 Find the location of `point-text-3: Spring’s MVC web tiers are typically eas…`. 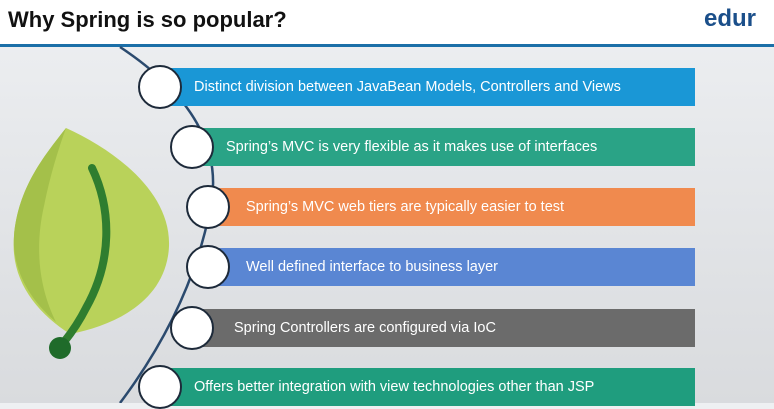

point-text-3: Spring’s MVC web tiers are typically eas… is located at coordinates (405, 207).